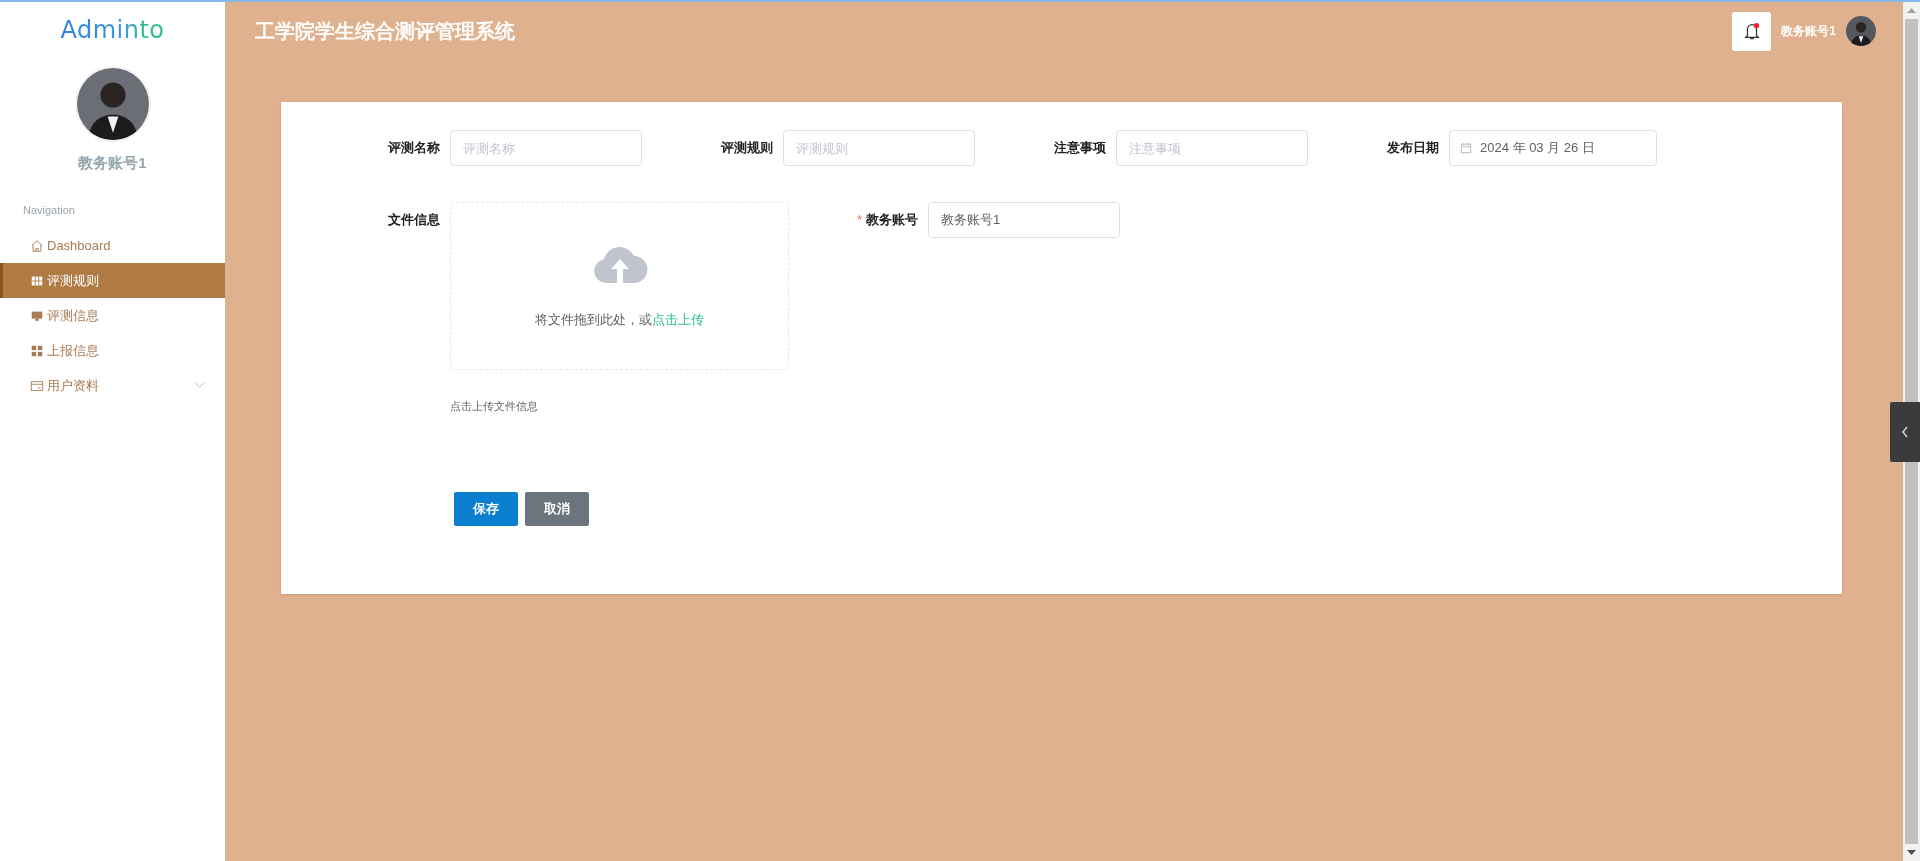 The height and width of the screenshot is (861, 1920). Describe the element at coordinates (1911, 431) in the screenshot. I see `scrollbar` at that location.